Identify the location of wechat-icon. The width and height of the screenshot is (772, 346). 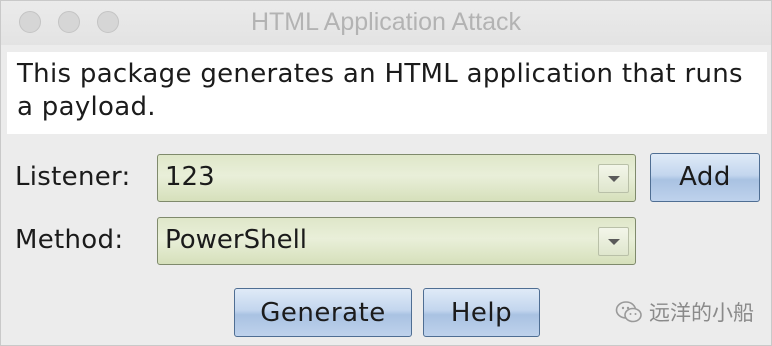
(628, 312).